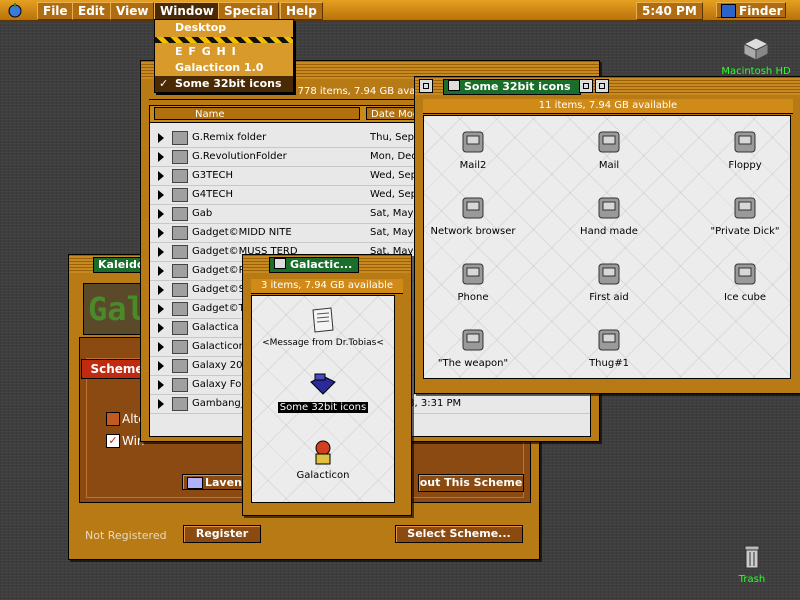  Describe the element at coordinates (91, 11) in the screenshot. I see `menu-edit: Edit` at that location.